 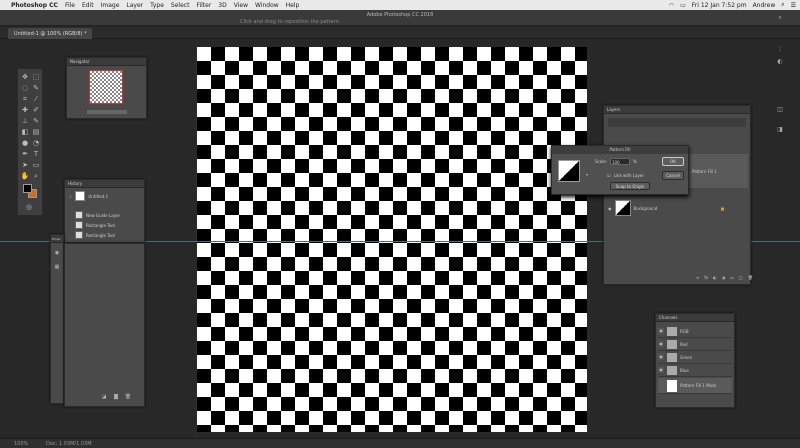 What do you see at coordinates (50, 33) in the screenshot?
I see `document-tab: Untitled-1 @ 100% (RGB/8) *` at bounding box center [50, 33].